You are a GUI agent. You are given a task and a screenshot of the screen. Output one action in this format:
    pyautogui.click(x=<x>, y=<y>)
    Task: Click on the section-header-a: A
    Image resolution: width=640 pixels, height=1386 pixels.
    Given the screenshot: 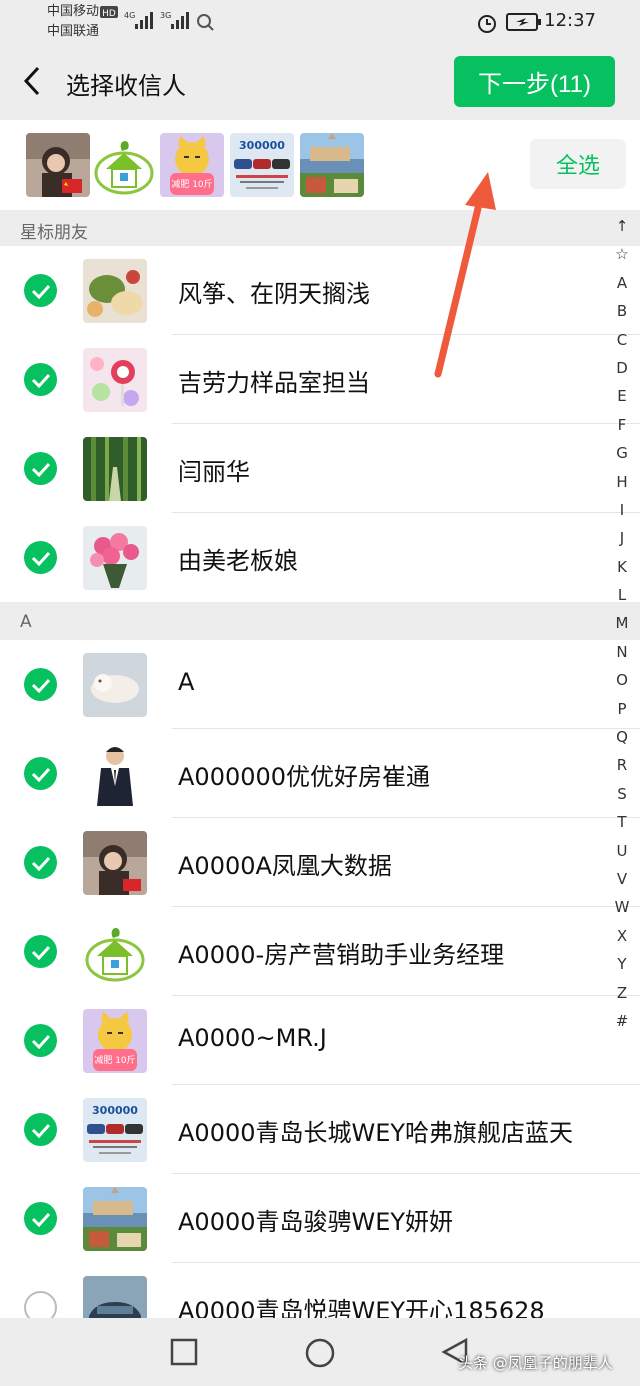 What is the action you would take?
    pyautogui.click(x=320, y=622)
    